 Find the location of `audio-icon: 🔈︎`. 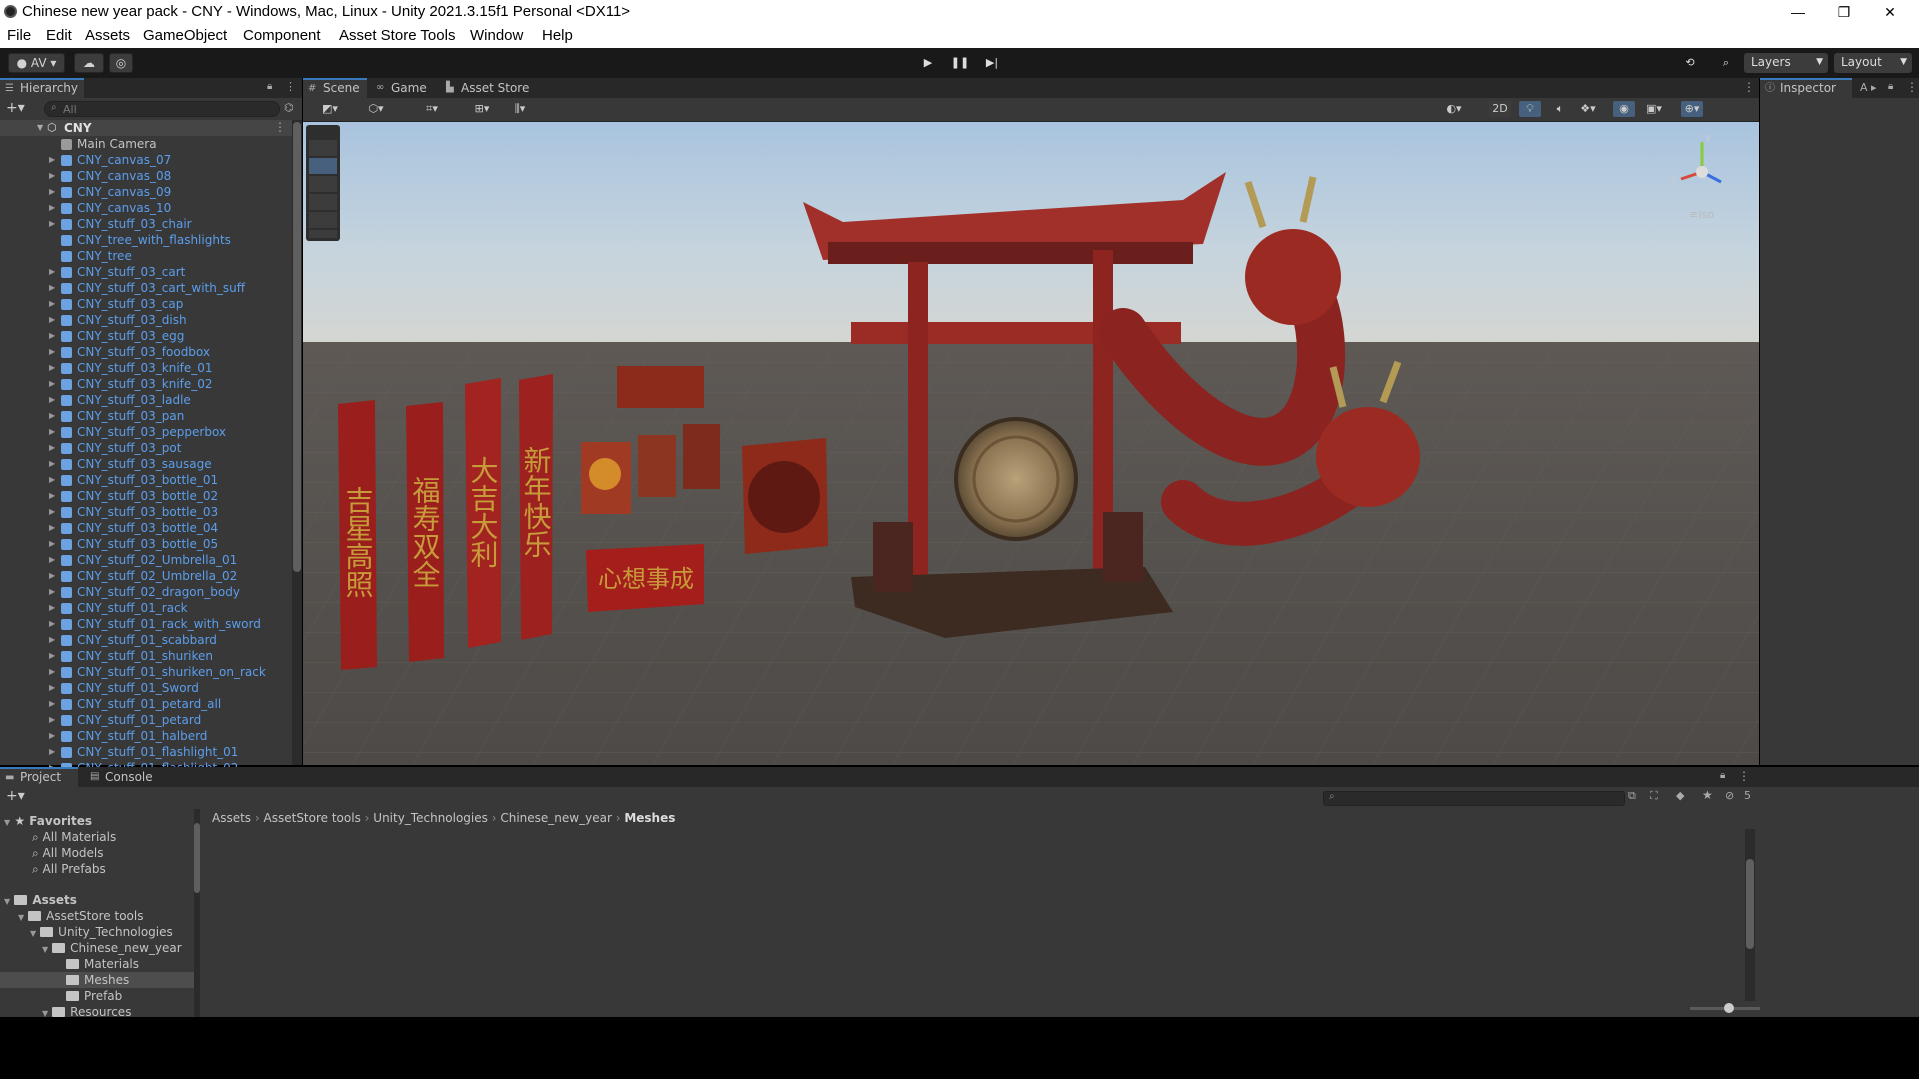

audio-icon: 🔈︎ is located at coordinates (1560, 109).